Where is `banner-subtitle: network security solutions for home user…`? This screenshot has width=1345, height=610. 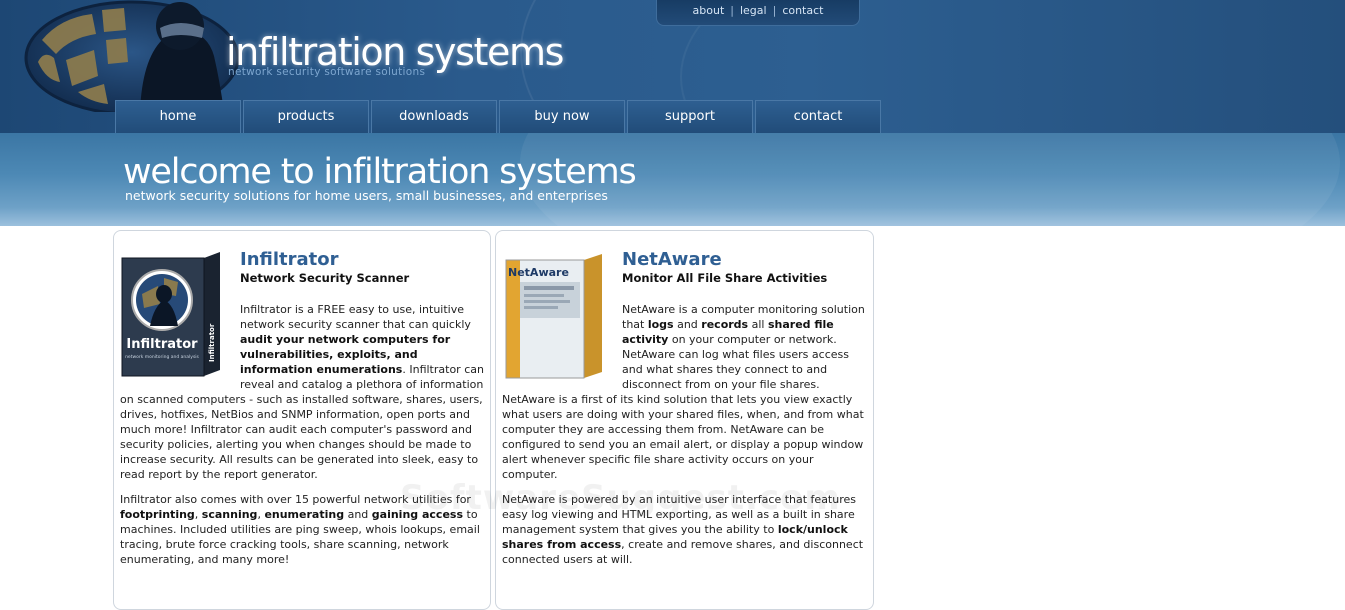 banner-subtitle: network security solutions for home user… is located at coordinates (366, 195).